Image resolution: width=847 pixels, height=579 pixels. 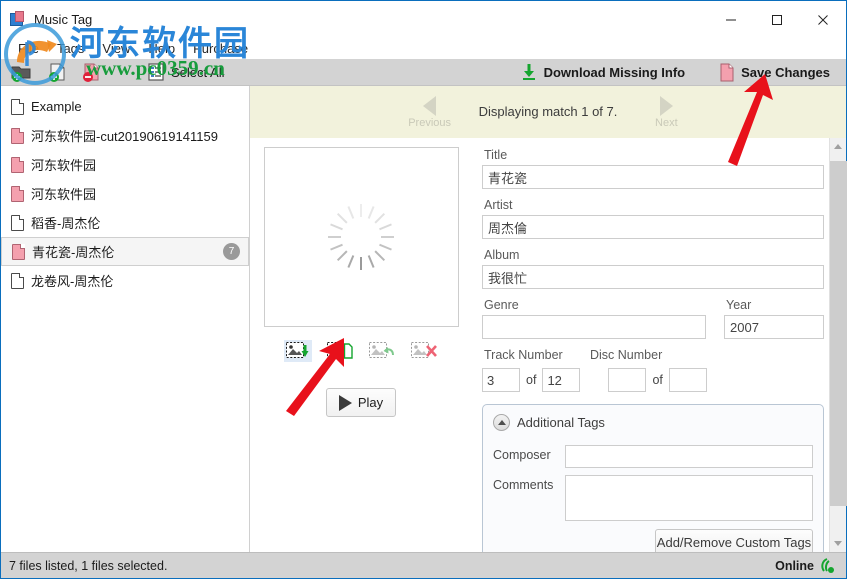 I want to click on minimize-button, so click(x=731, y=19).